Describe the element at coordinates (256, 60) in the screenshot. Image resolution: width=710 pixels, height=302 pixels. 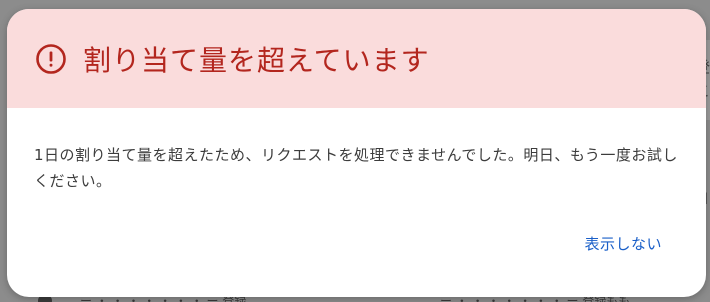
I see `dialog-title: 割り当て量を超えています` at that location.